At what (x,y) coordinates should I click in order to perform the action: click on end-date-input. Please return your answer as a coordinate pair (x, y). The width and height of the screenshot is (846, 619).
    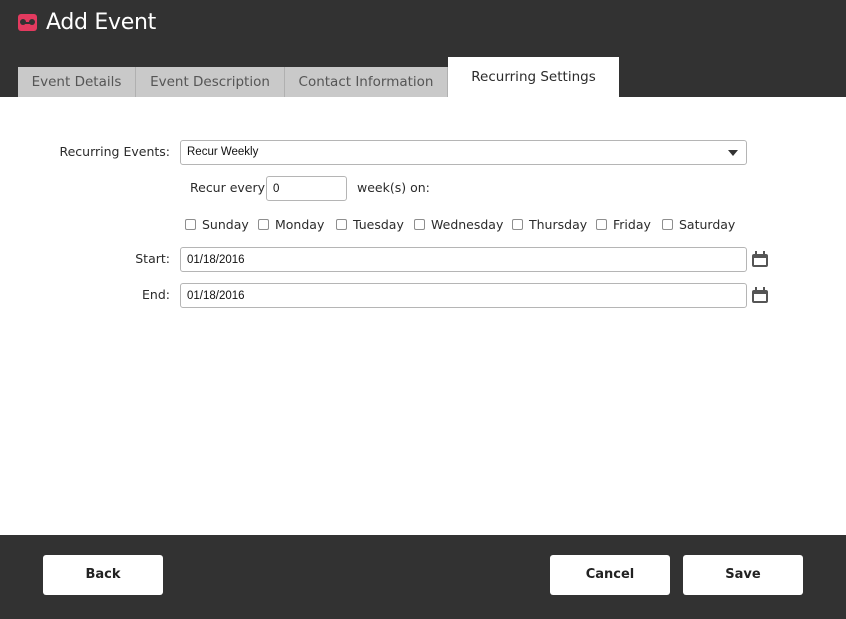
    Looking at the image, I should click on (463, 295).